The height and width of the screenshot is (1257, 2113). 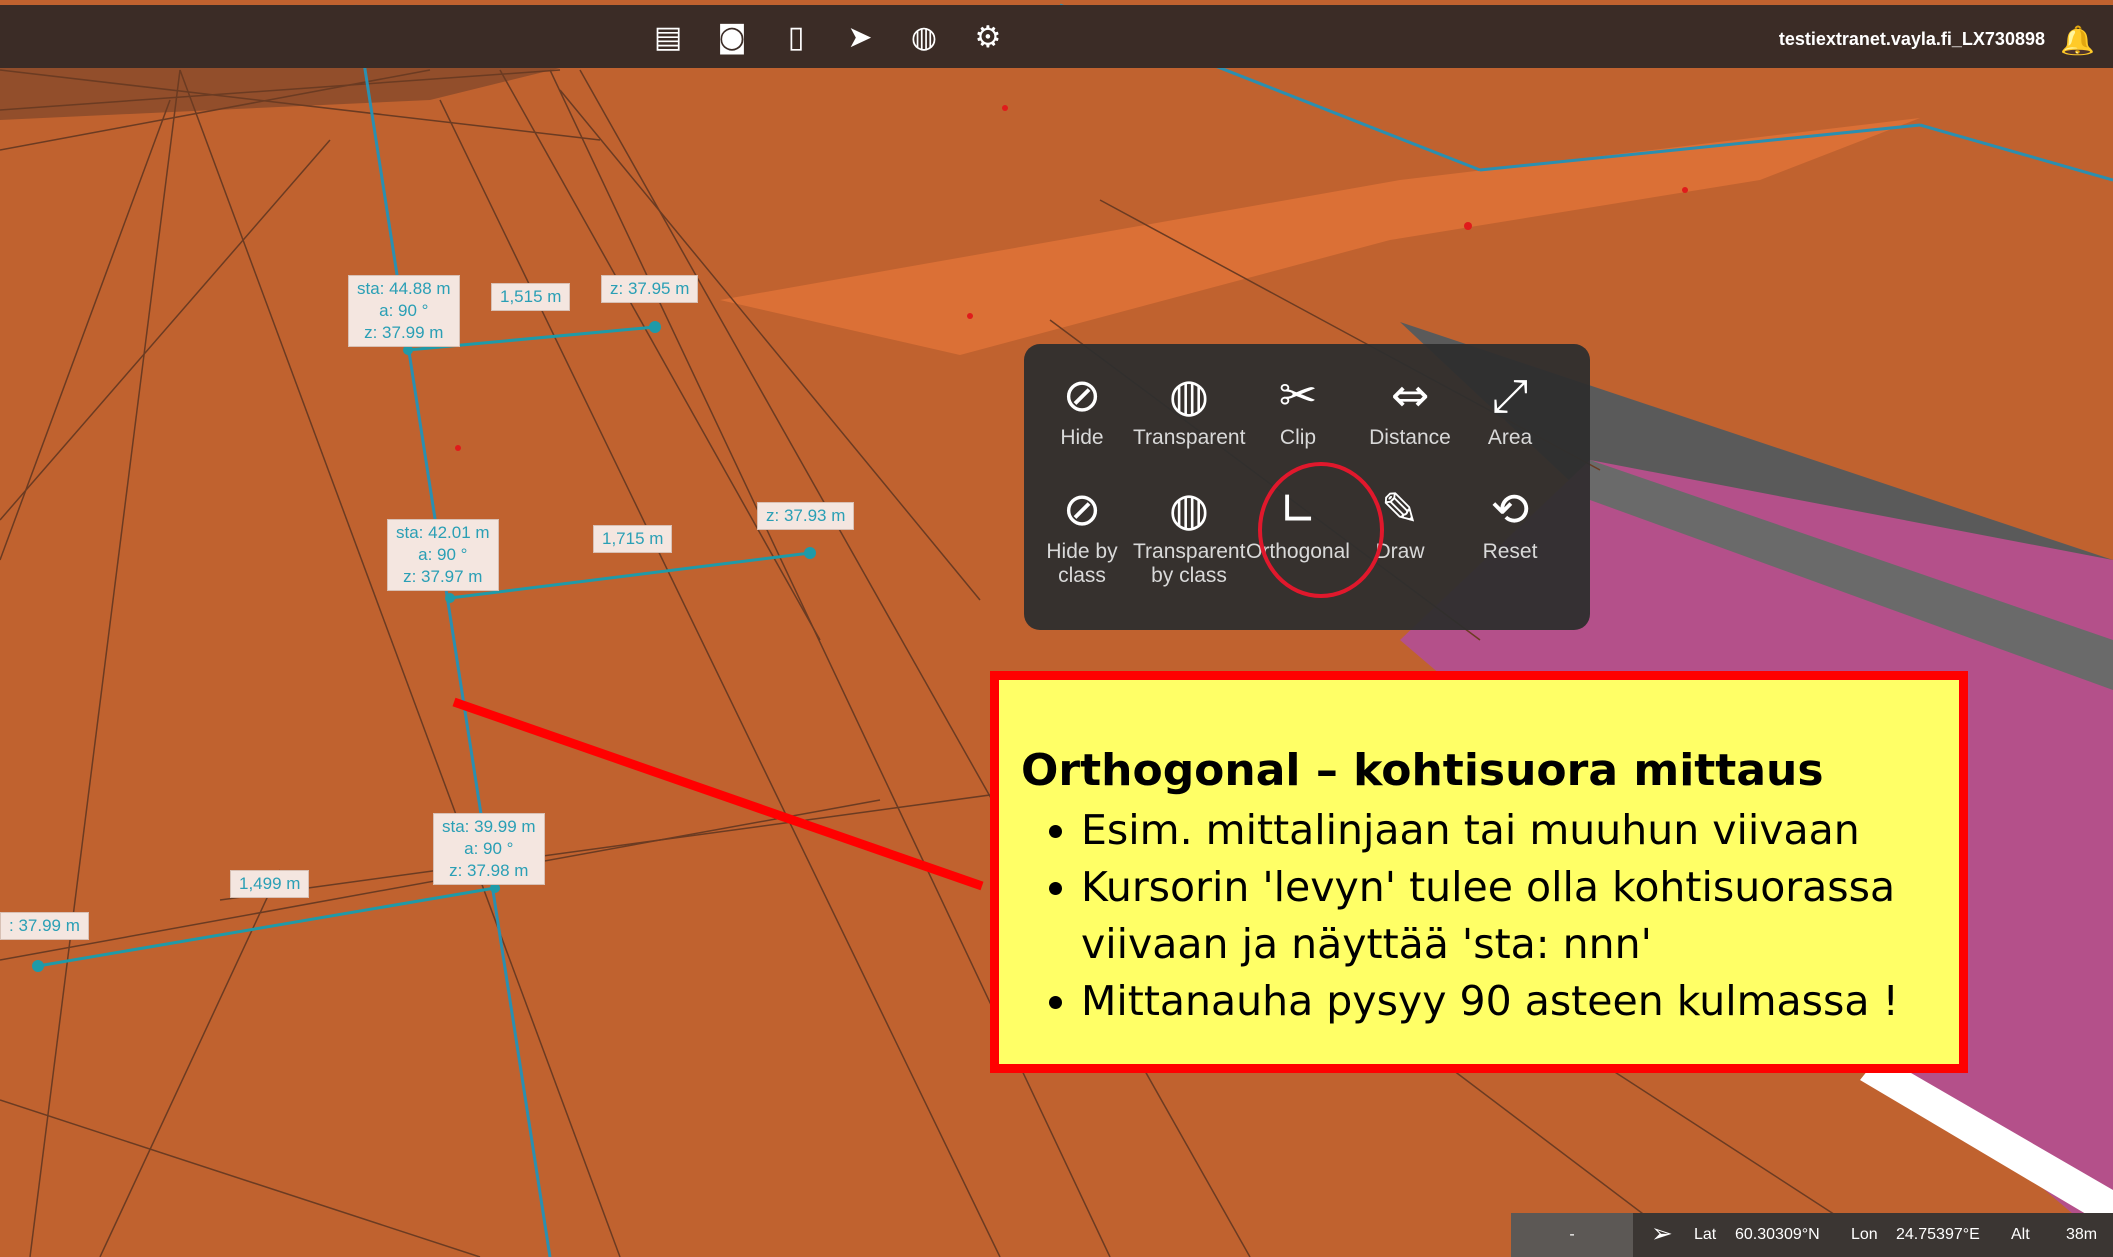 What do you see at coordinates (668, 38) in the screenshot?
I see `list-icon: ▤` at bounding box center [668, 38].